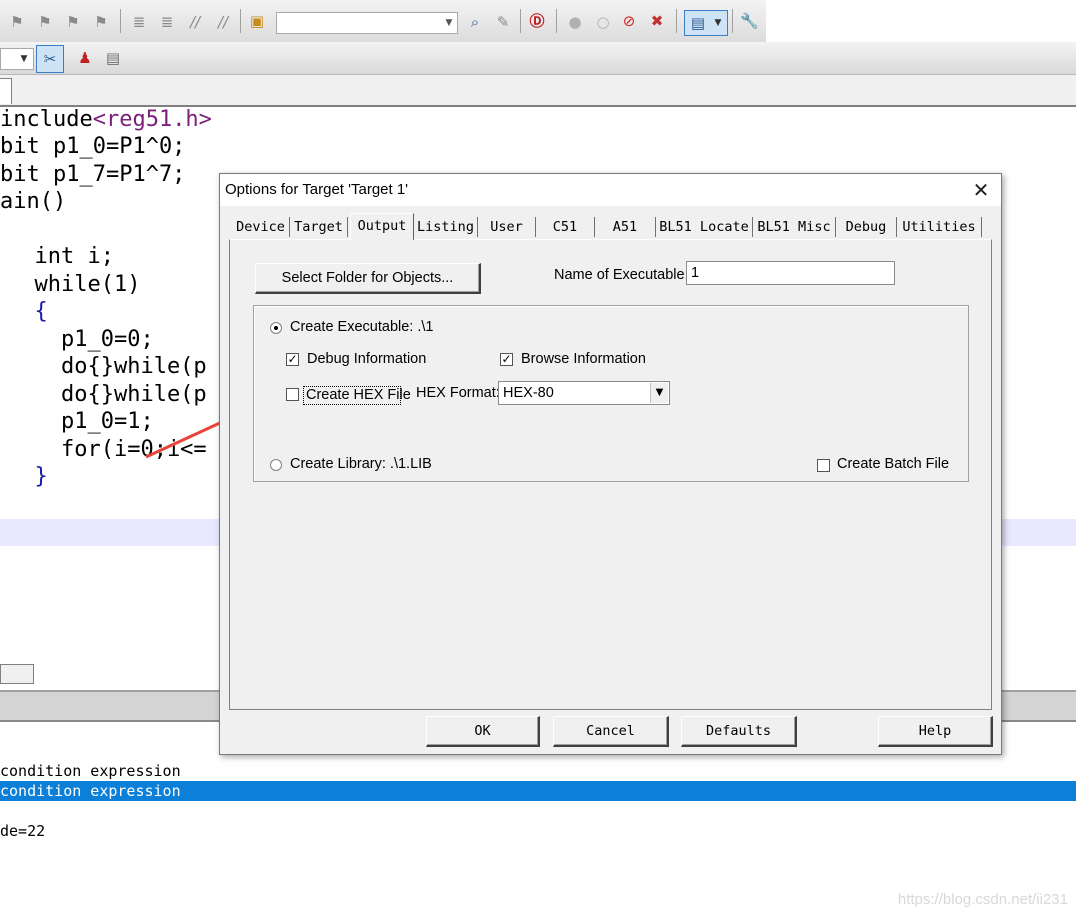  Describe the element at coordinates (276, 328) in the screenshot. I see `create-executable-radio` at that location.